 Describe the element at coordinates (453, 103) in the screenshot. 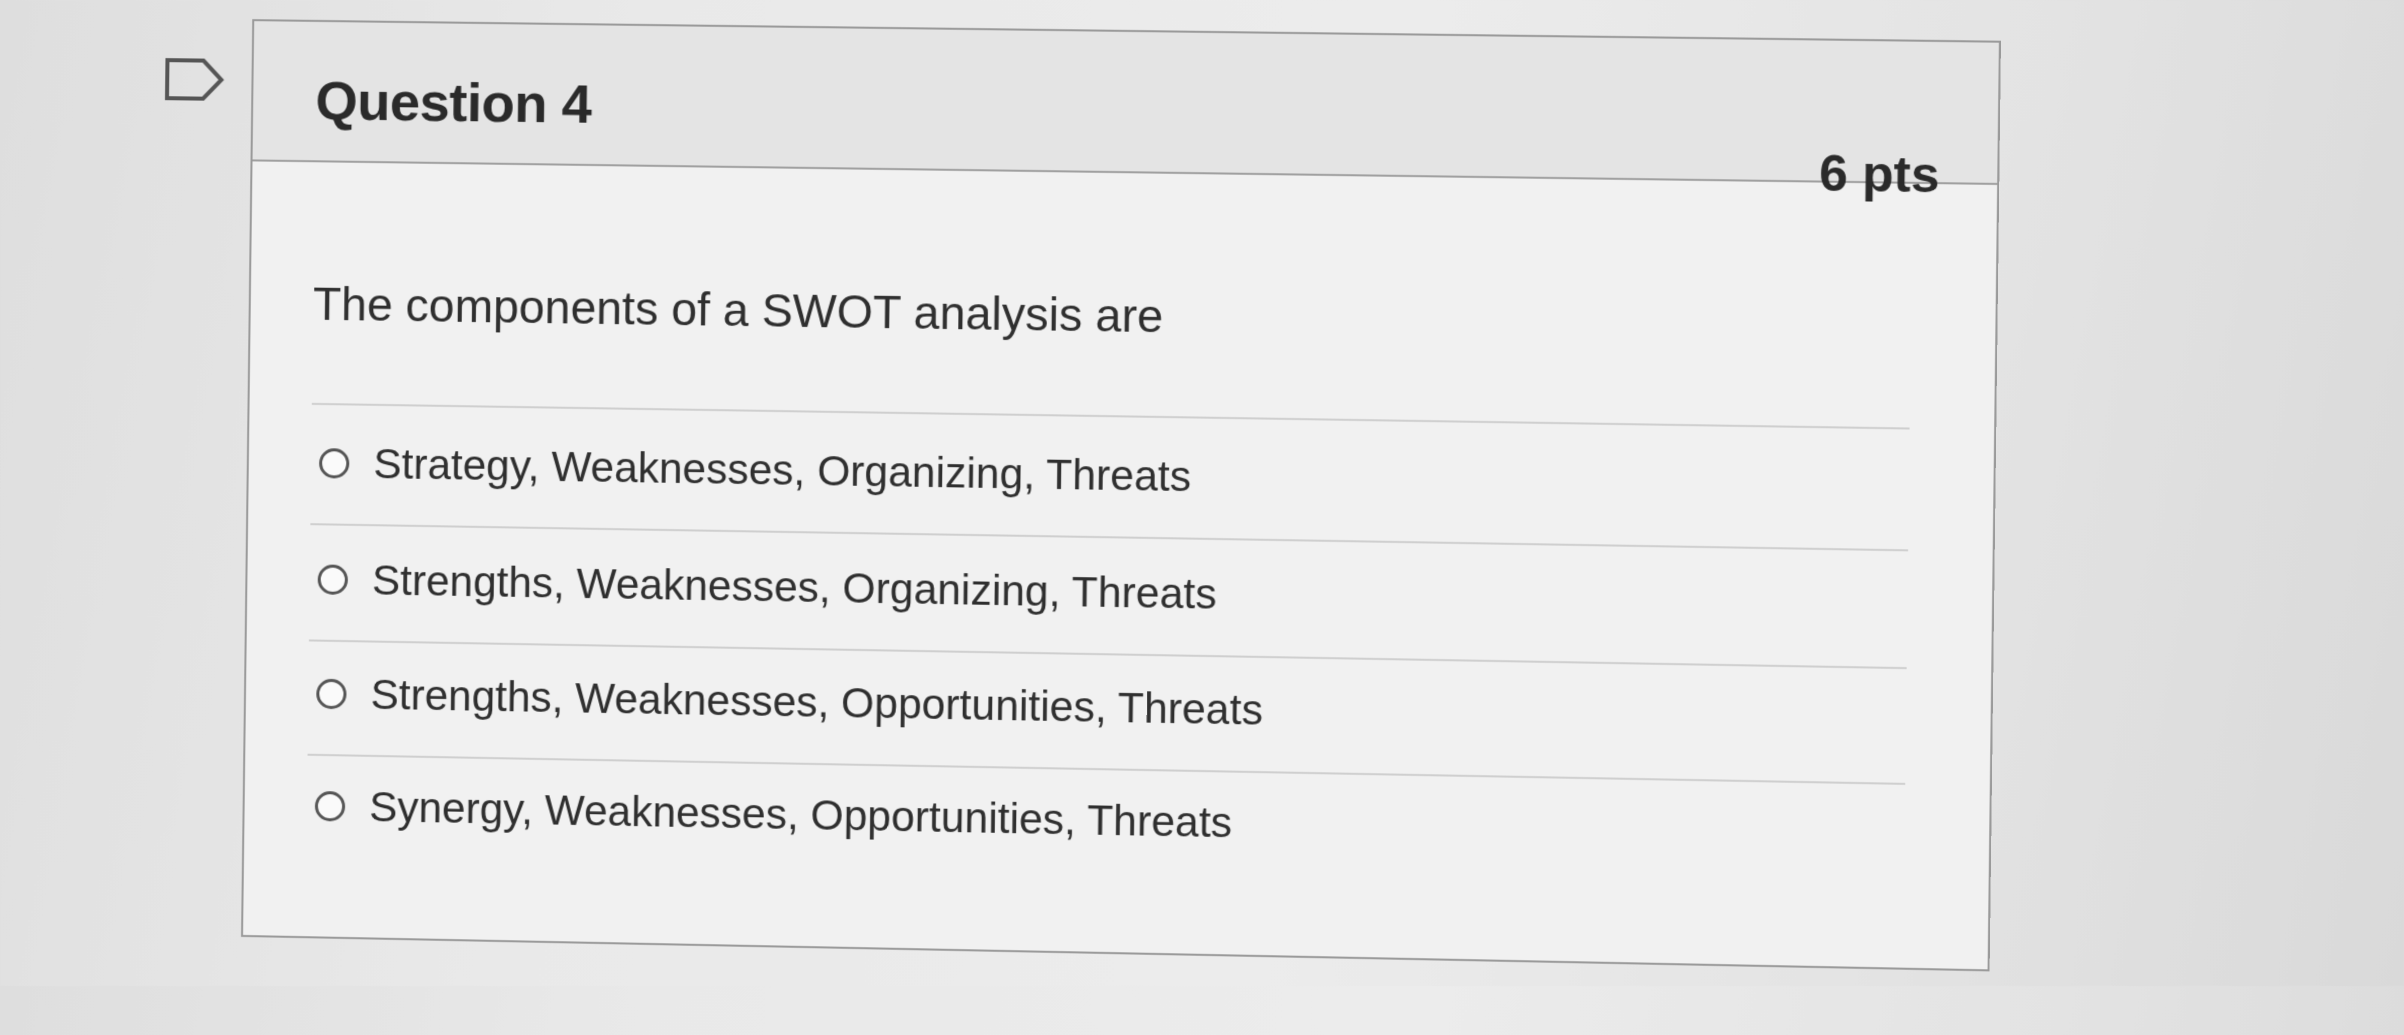

I see `question-title: Question 4` at that location.